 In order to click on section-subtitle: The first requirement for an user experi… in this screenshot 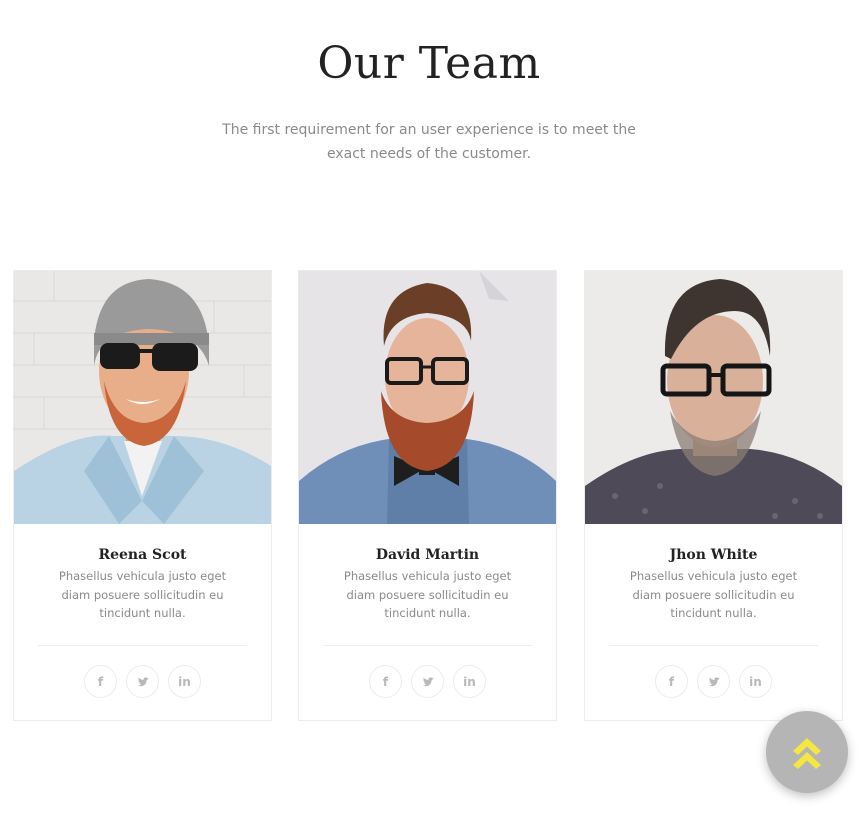, I will do `click(429, 142)`.